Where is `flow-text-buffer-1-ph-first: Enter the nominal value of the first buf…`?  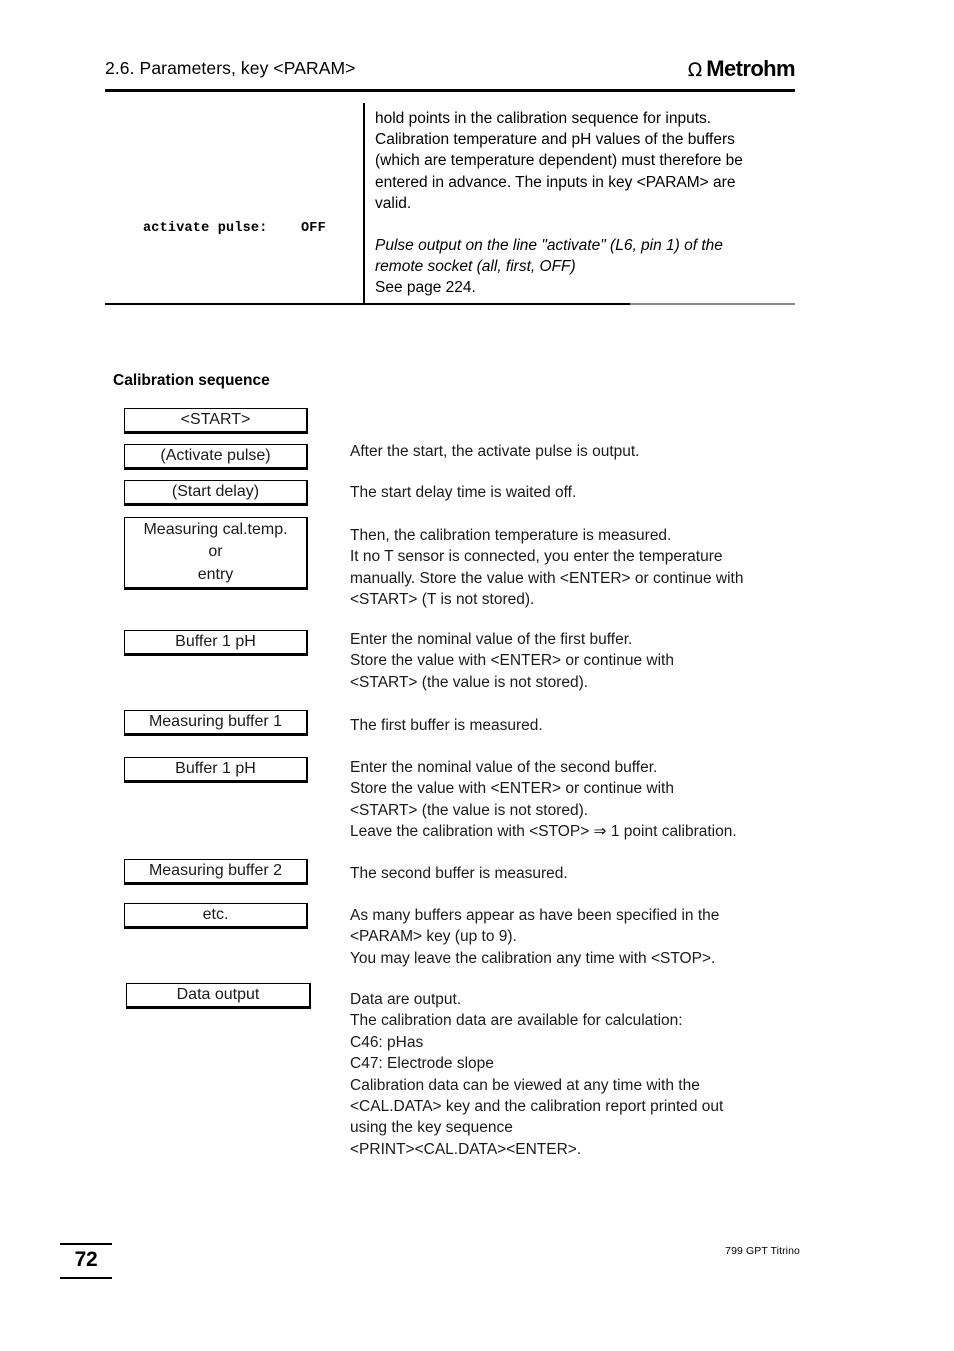
flow-text-buffer-1-ph-first: Enter the nominal value of the first buf… is located at coordinates (580, 661).